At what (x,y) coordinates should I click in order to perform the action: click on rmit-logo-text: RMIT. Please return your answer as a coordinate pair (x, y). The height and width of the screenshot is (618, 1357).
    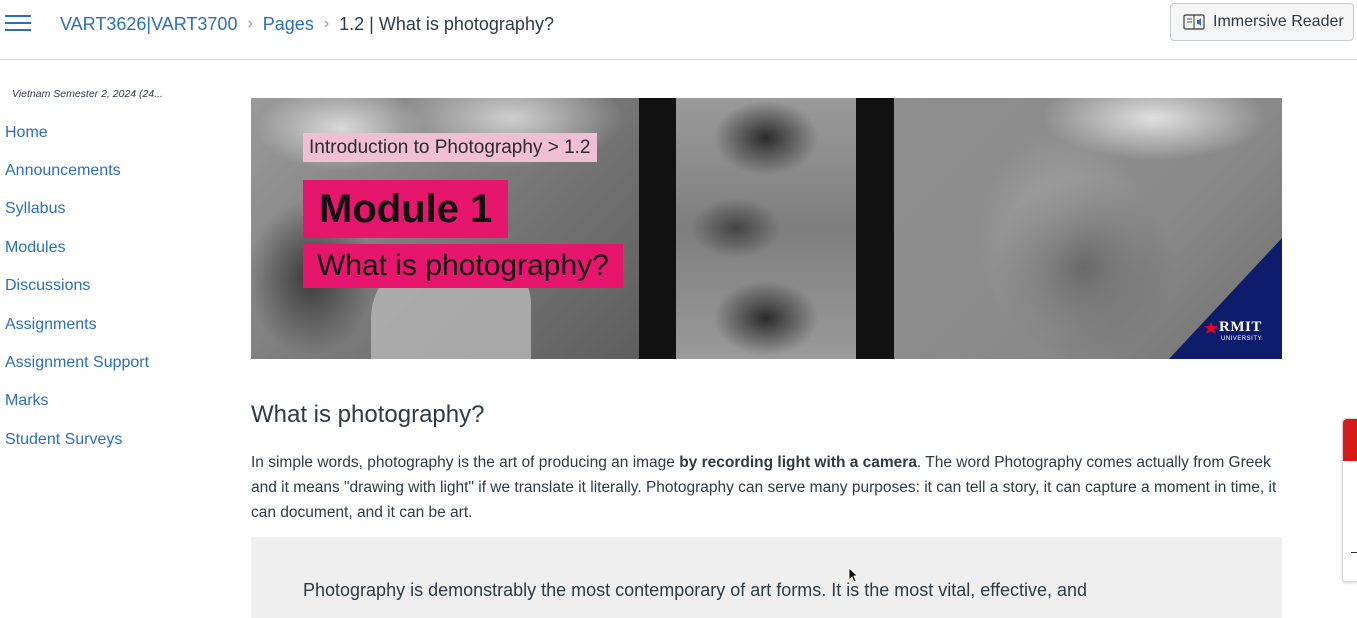
    Looking at the image, I should click on (1240, 327).